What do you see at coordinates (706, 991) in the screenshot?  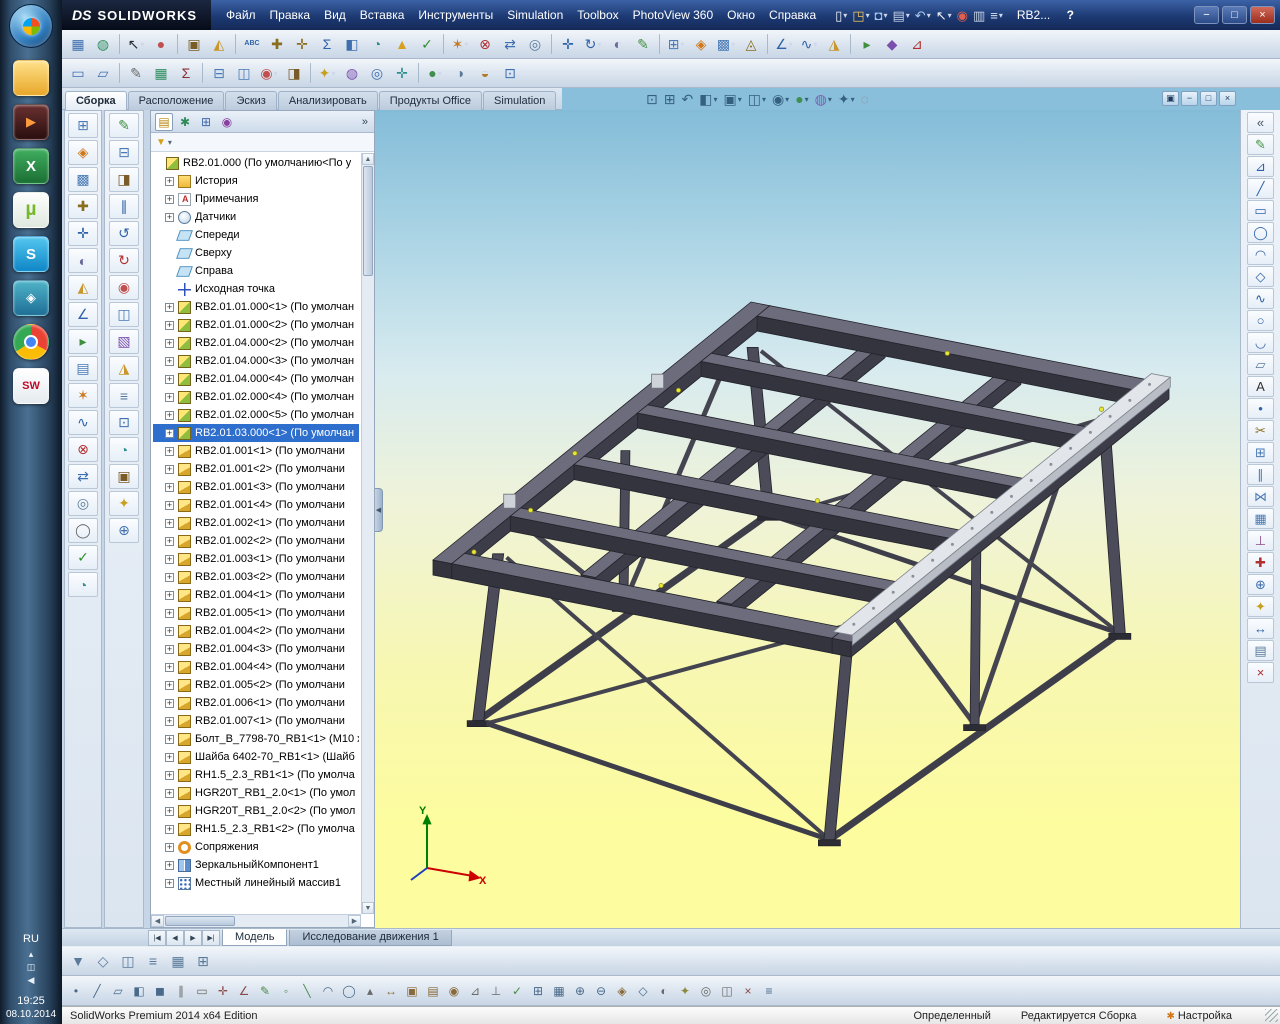 I see `filter-cameras-icon: ◎` at bounding box center [706, 991].